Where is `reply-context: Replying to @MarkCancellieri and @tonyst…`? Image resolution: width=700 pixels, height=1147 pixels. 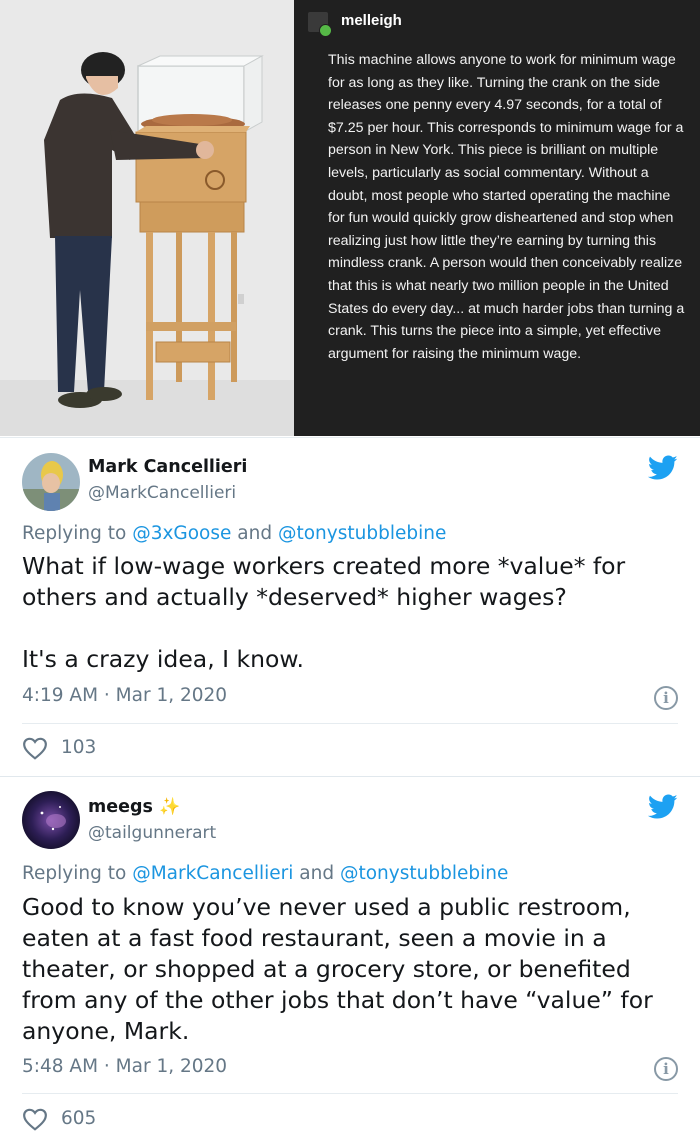 reply-context: Replying to @MarkCancellieri and @tonyst… is located at coordinates (265, 873).